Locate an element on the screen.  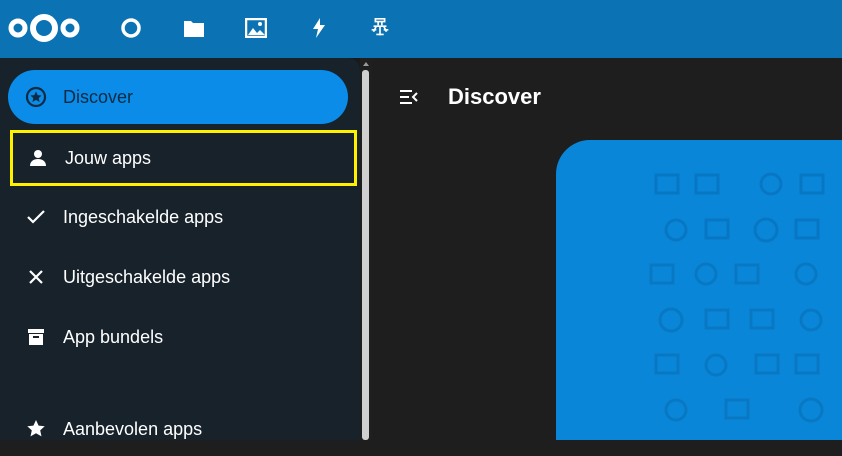
nav-item-label: Ingeschakelde apps is located at coordinates (143, 216).